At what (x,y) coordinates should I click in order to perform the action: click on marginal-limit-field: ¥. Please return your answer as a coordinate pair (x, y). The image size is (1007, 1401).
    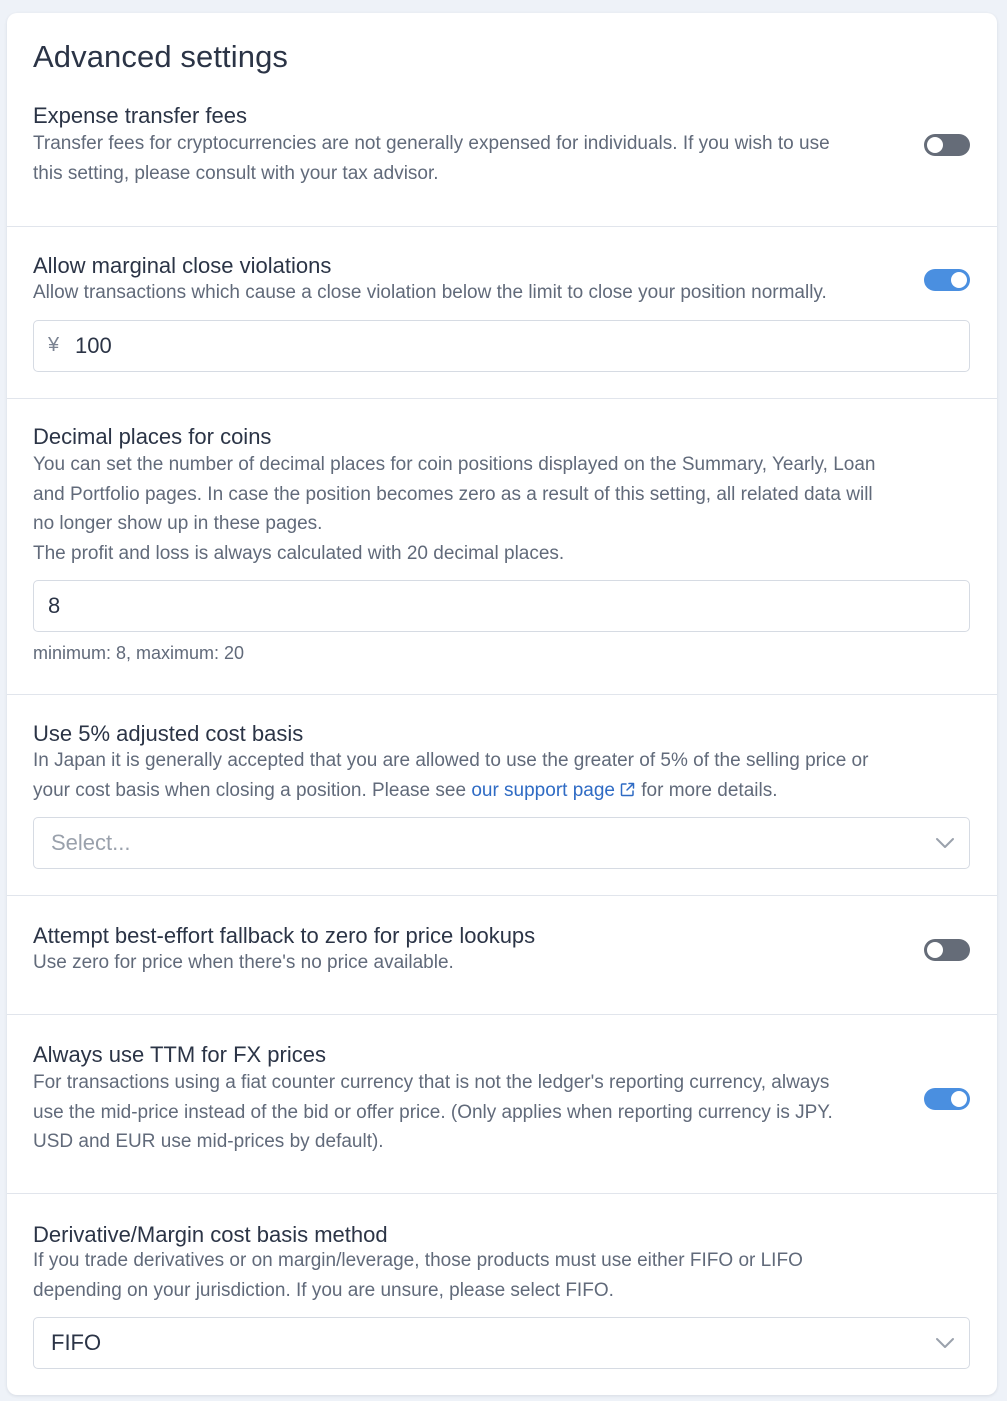
    Looking at the image, I should click on (501, 346).